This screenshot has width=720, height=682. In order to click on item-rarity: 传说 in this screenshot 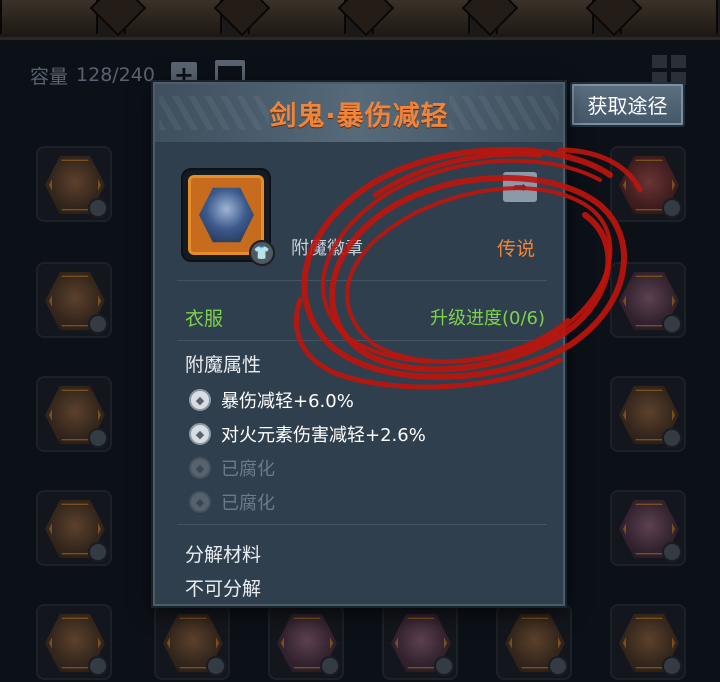, I will do `click(516, 249)`.